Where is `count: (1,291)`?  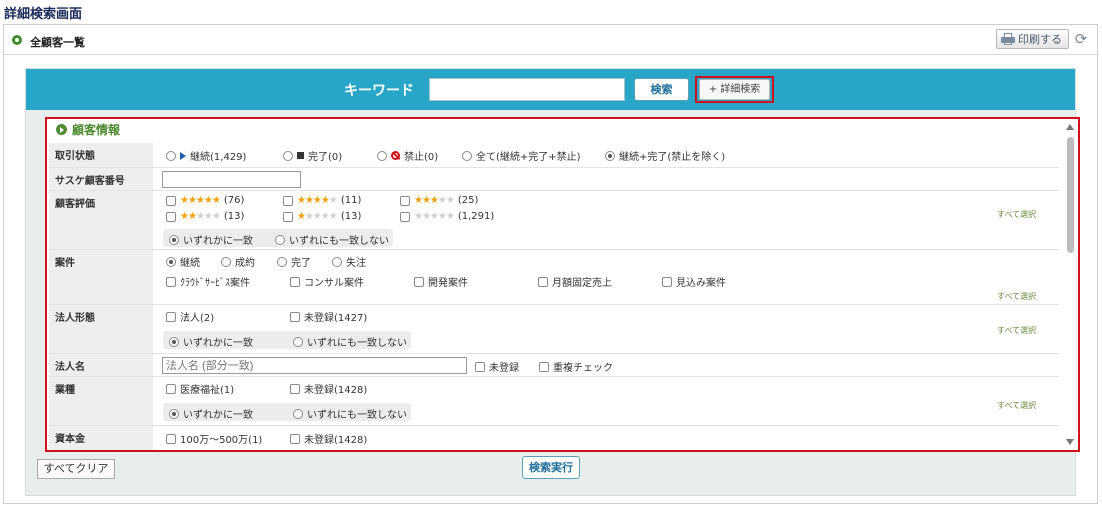 count: (1,291) is located at coordinates (476, 216).